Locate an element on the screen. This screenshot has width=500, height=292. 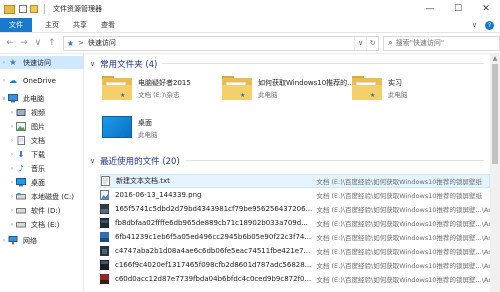
search-input: ⌕ 搜索"快速访问" is located at coordinates (441, 43).